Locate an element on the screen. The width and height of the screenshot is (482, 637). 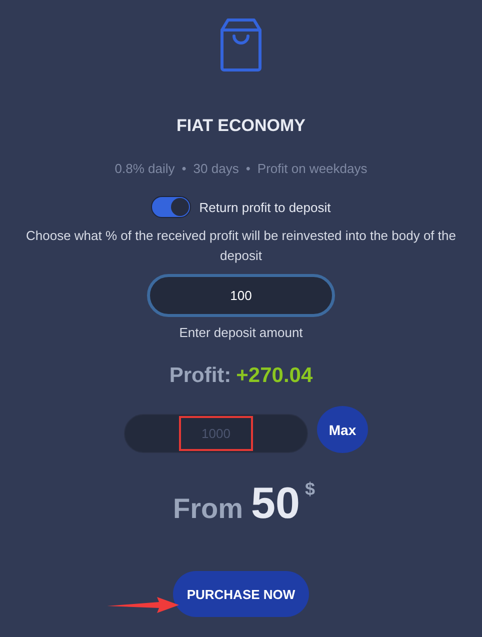
plan-detail: 30 days is located at coordinates (216, 168).